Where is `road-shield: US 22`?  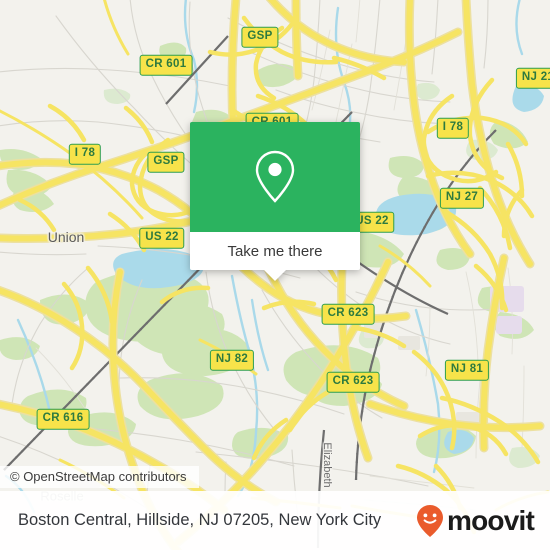 road-shield: US 22 is located at coordinates (162, 238).